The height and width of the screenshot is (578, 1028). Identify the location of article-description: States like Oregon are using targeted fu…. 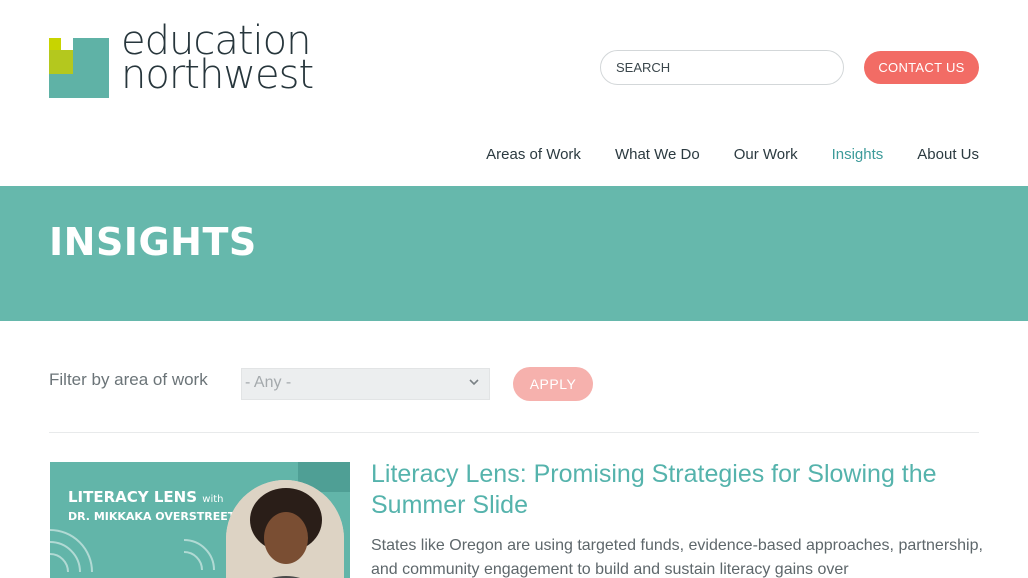
(677, 557).